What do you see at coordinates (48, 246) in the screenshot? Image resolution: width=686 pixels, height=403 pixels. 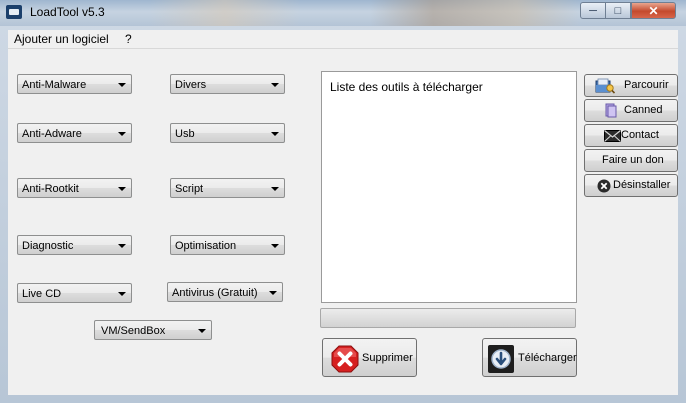 I see `diagnostic-label: Diagnostic` at bounding box center [48, 246].